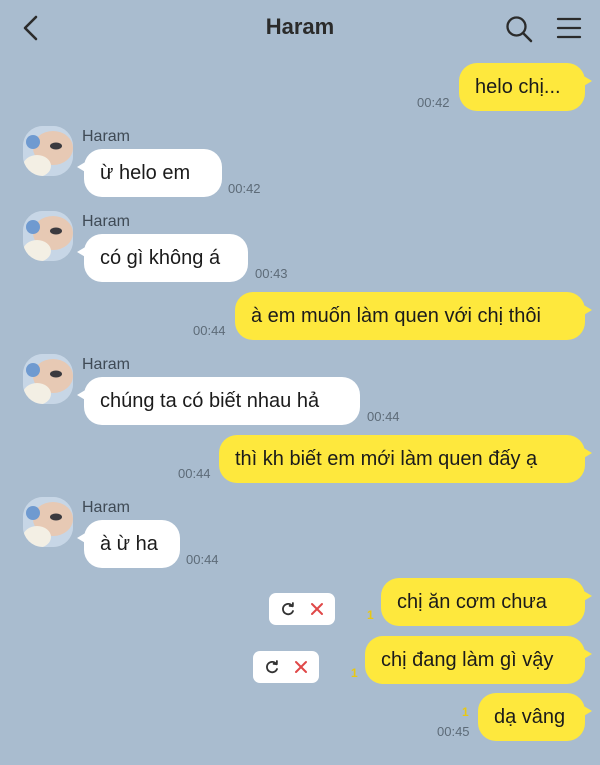 The height and width of the screenshot is (765, 600). I want to click on outgoing-message-bubble: chị đang làm gì vậy, so click(478, 660).